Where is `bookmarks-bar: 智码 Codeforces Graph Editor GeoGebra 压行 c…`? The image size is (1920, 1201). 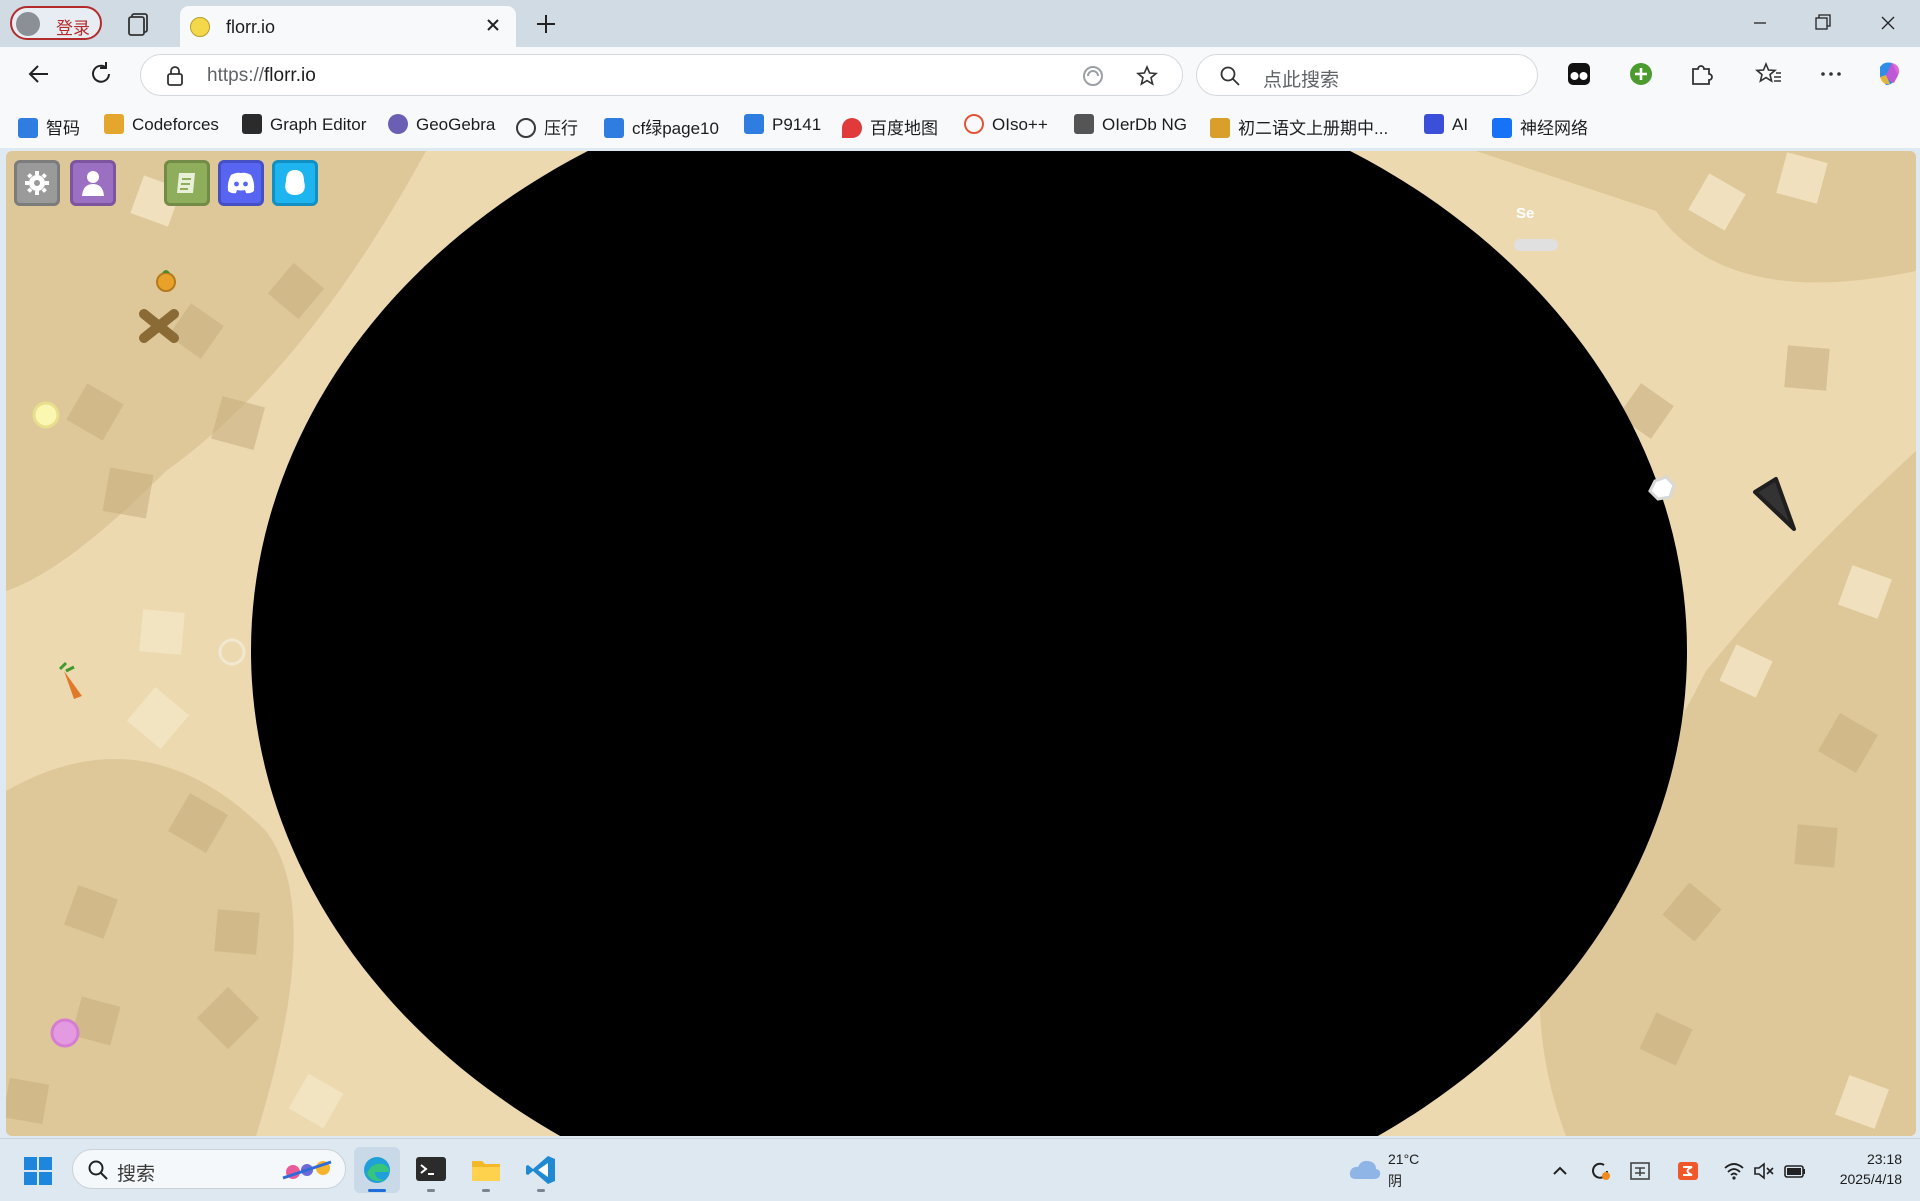
bookmarks-bar: 智码 Codeforces Graph Editor GeoGebra 压行 c… is located at coordinates (960, 125).